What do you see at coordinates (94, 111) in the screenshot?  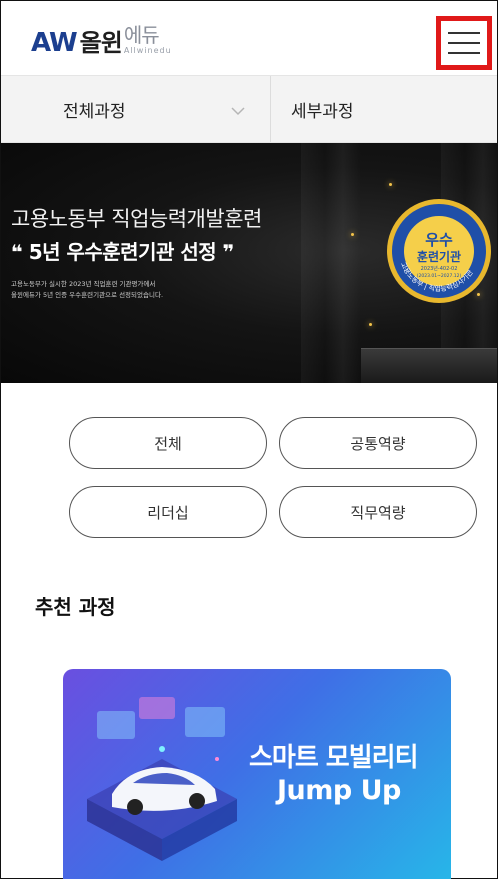 I see `category-primary-label: 전체과정` at bounding box center [94, 111].